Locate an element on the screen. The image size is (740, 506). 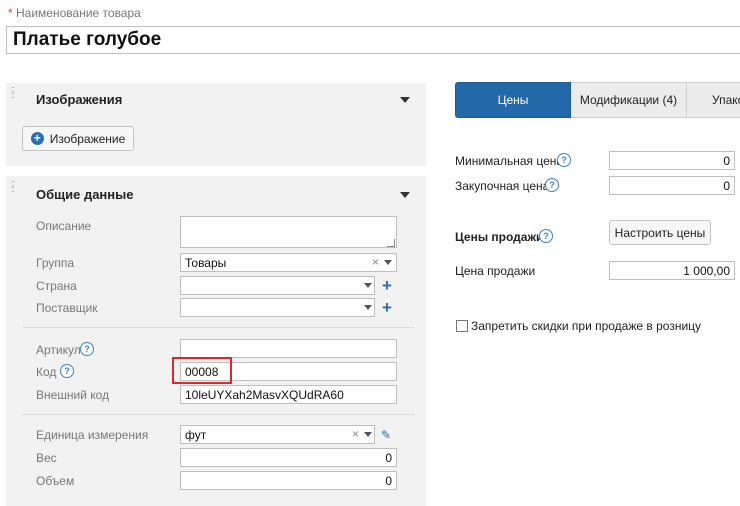
unit-select-value: фут is located at coordinates (196, 435).